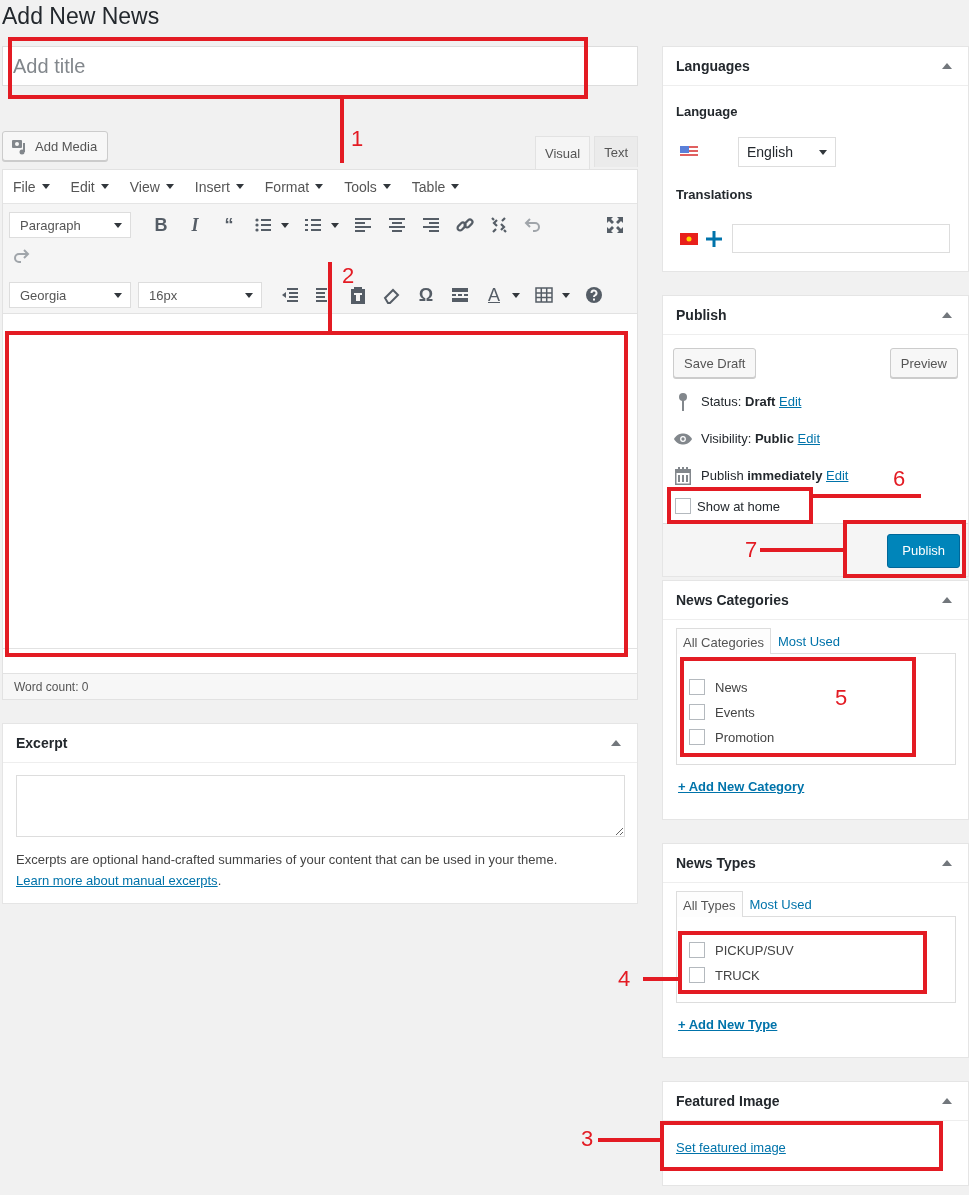 The height and width of the screenshot is (1195, 969). I want to click on checkbox-label: News, so click(731, 687).